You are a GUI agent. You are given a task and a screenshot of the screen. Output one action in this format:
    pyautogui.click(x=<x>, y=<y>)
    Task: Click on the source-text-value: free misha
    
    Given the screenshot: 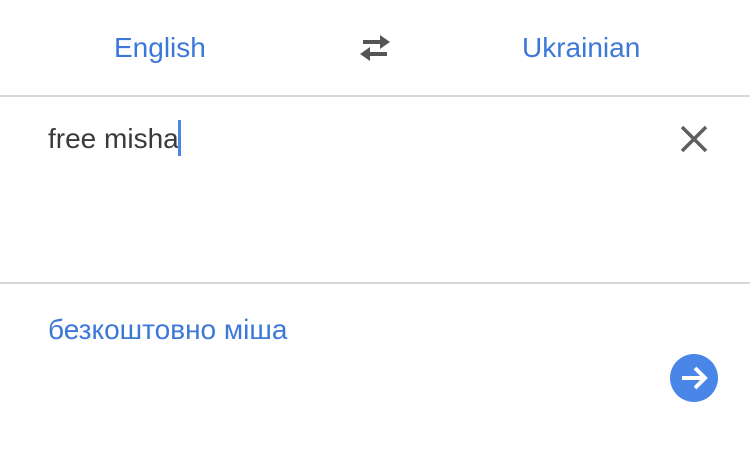 What is the action you would take?
    pyautogui.click(x=113, y=138)
    